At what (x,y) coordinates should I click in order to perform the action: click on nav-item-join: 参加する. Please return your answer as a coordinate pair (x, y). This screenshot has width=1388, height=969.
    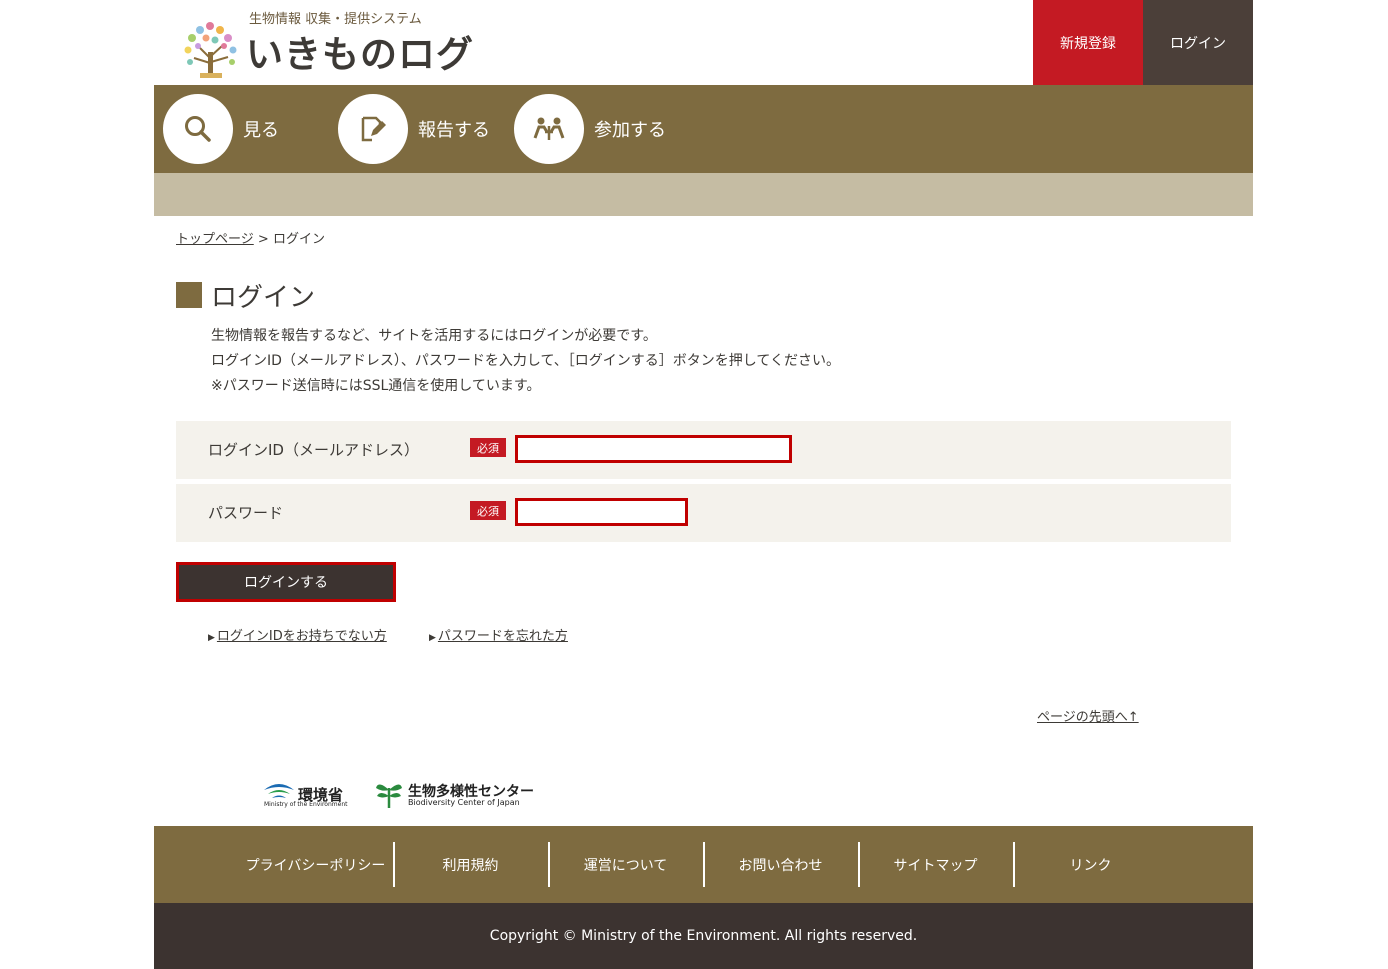
    Looking at the image, I should click on (590, 129).